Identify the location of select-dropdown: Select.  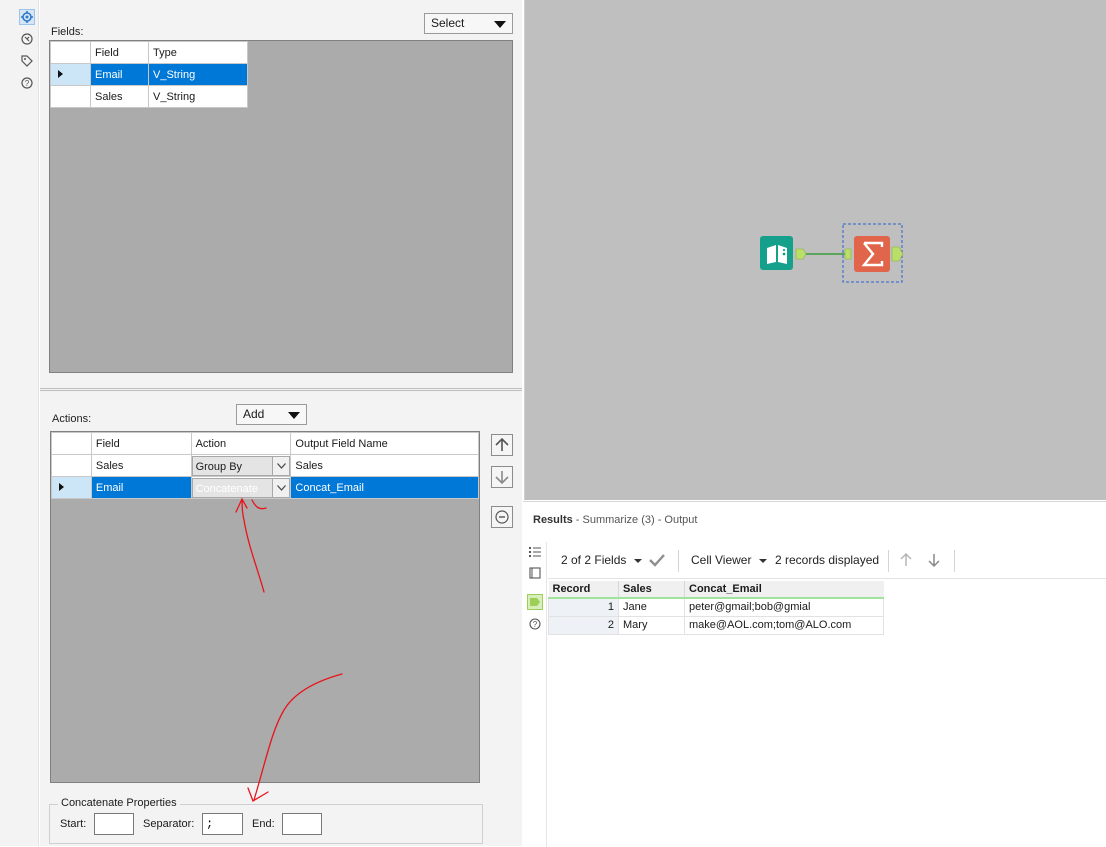
(468, 23).